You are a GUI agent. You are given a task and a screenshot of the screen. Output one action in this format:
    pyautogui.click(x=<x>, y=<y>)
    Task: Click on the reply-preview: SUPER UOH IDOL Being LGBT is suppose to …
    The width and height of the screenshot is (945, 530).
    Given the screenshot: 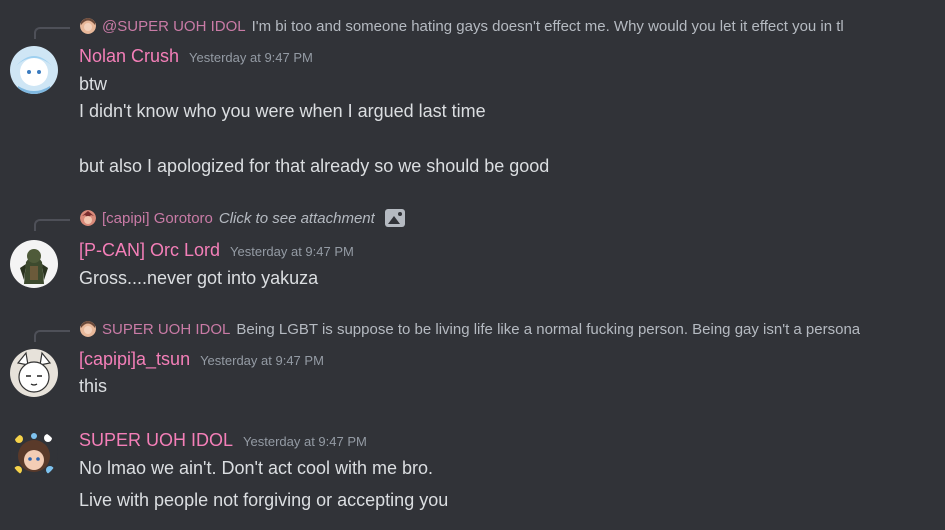 What is the action you would take?
    pyautogui.click(x=502, y=329)
    